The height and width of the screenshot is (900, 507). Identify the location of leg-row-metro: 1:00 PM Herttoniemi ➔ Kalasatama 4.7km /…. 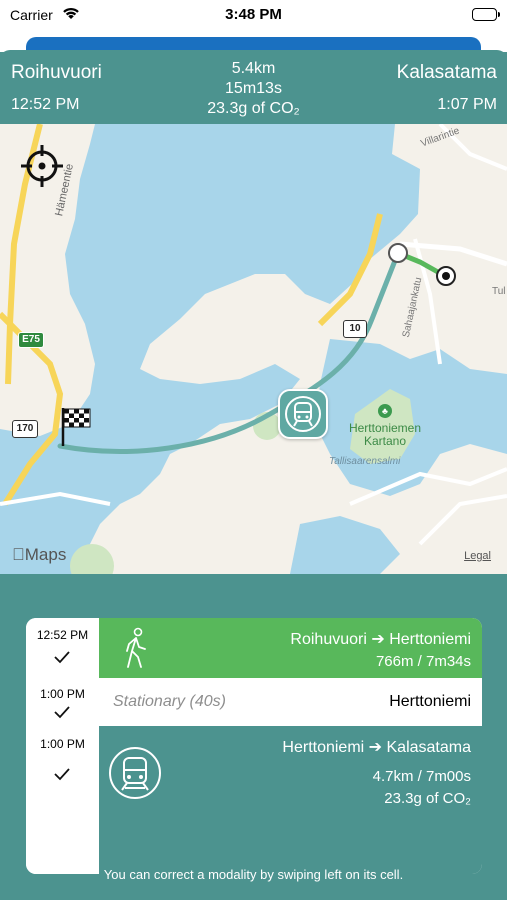
(254, 800).